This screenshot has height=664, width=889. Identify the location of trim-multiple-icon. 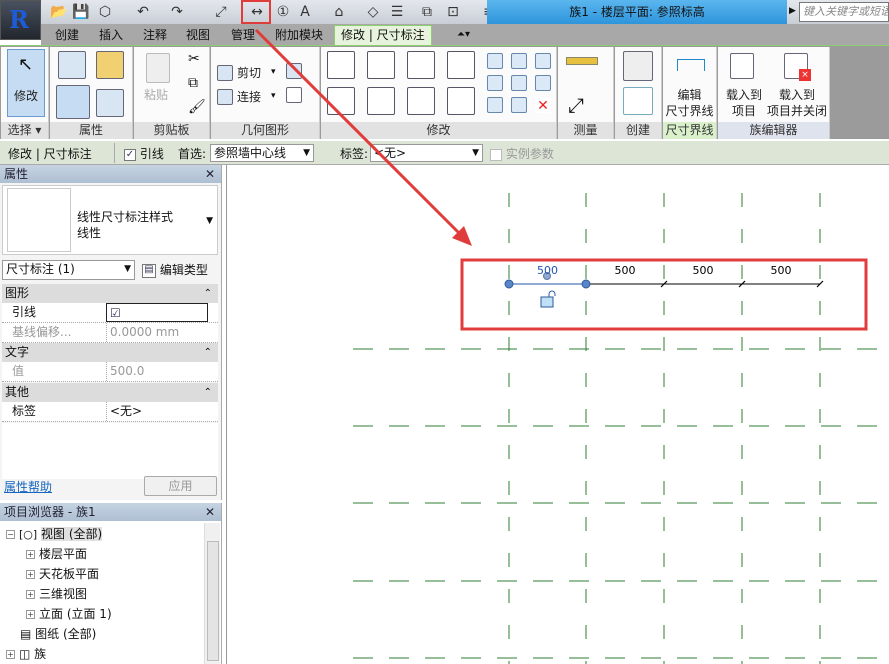
(519, 105).